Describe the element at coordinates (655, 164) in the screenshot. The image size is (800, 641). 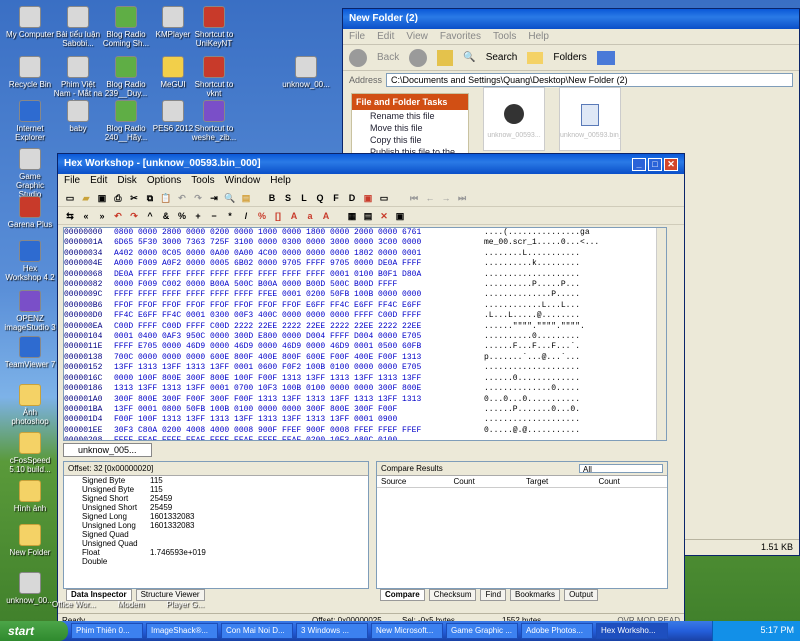
I see `maximize-icon: □` at that location.